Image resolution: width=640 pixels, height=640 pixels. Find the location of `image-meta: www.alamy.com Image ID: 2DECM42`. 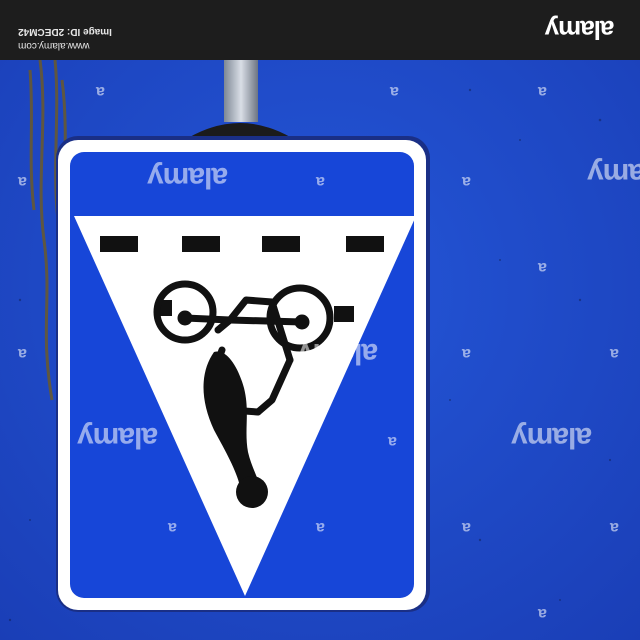

image-meta: www.alamy.com Image ID: 2DECM42 is located at coordinates (73, 30).